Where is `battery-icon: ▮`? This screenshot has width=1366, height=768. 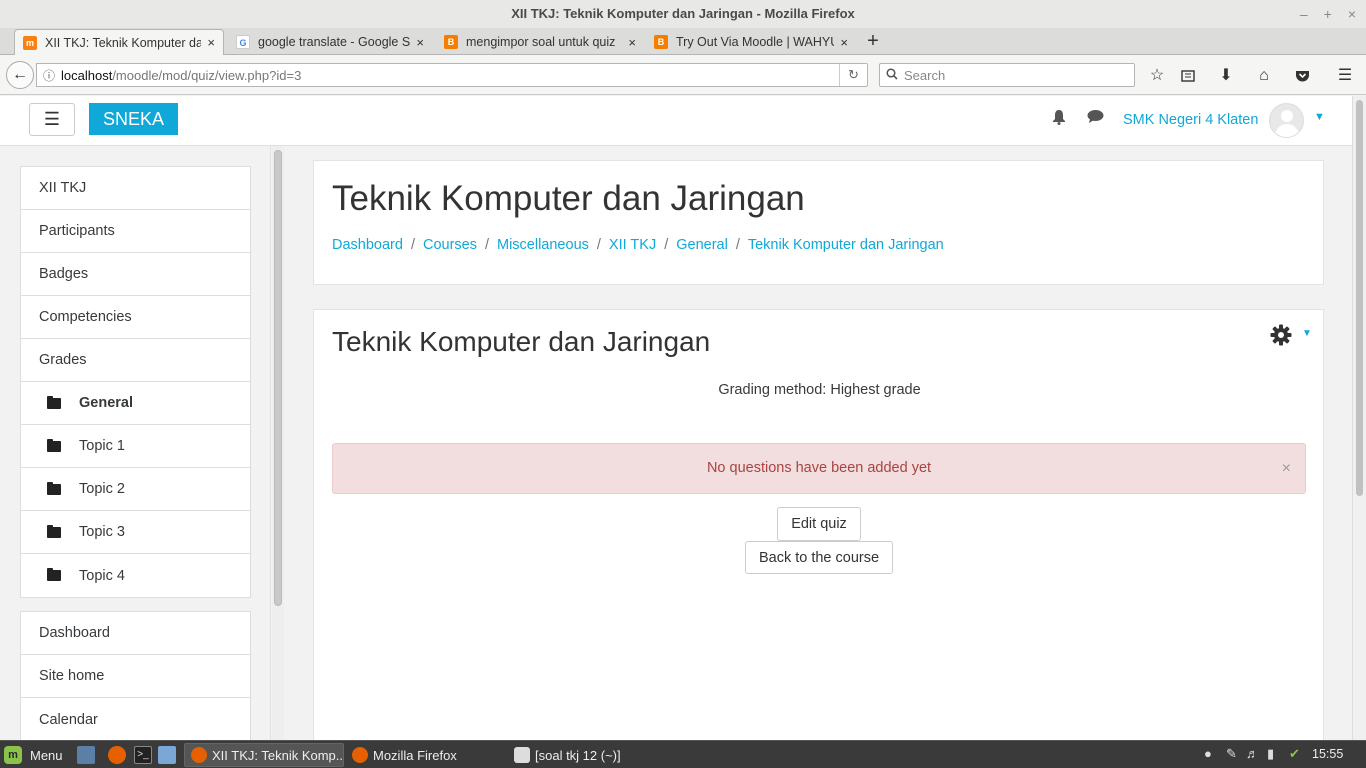 battery-icon: ▮ is located at coordinates (1270, 754).